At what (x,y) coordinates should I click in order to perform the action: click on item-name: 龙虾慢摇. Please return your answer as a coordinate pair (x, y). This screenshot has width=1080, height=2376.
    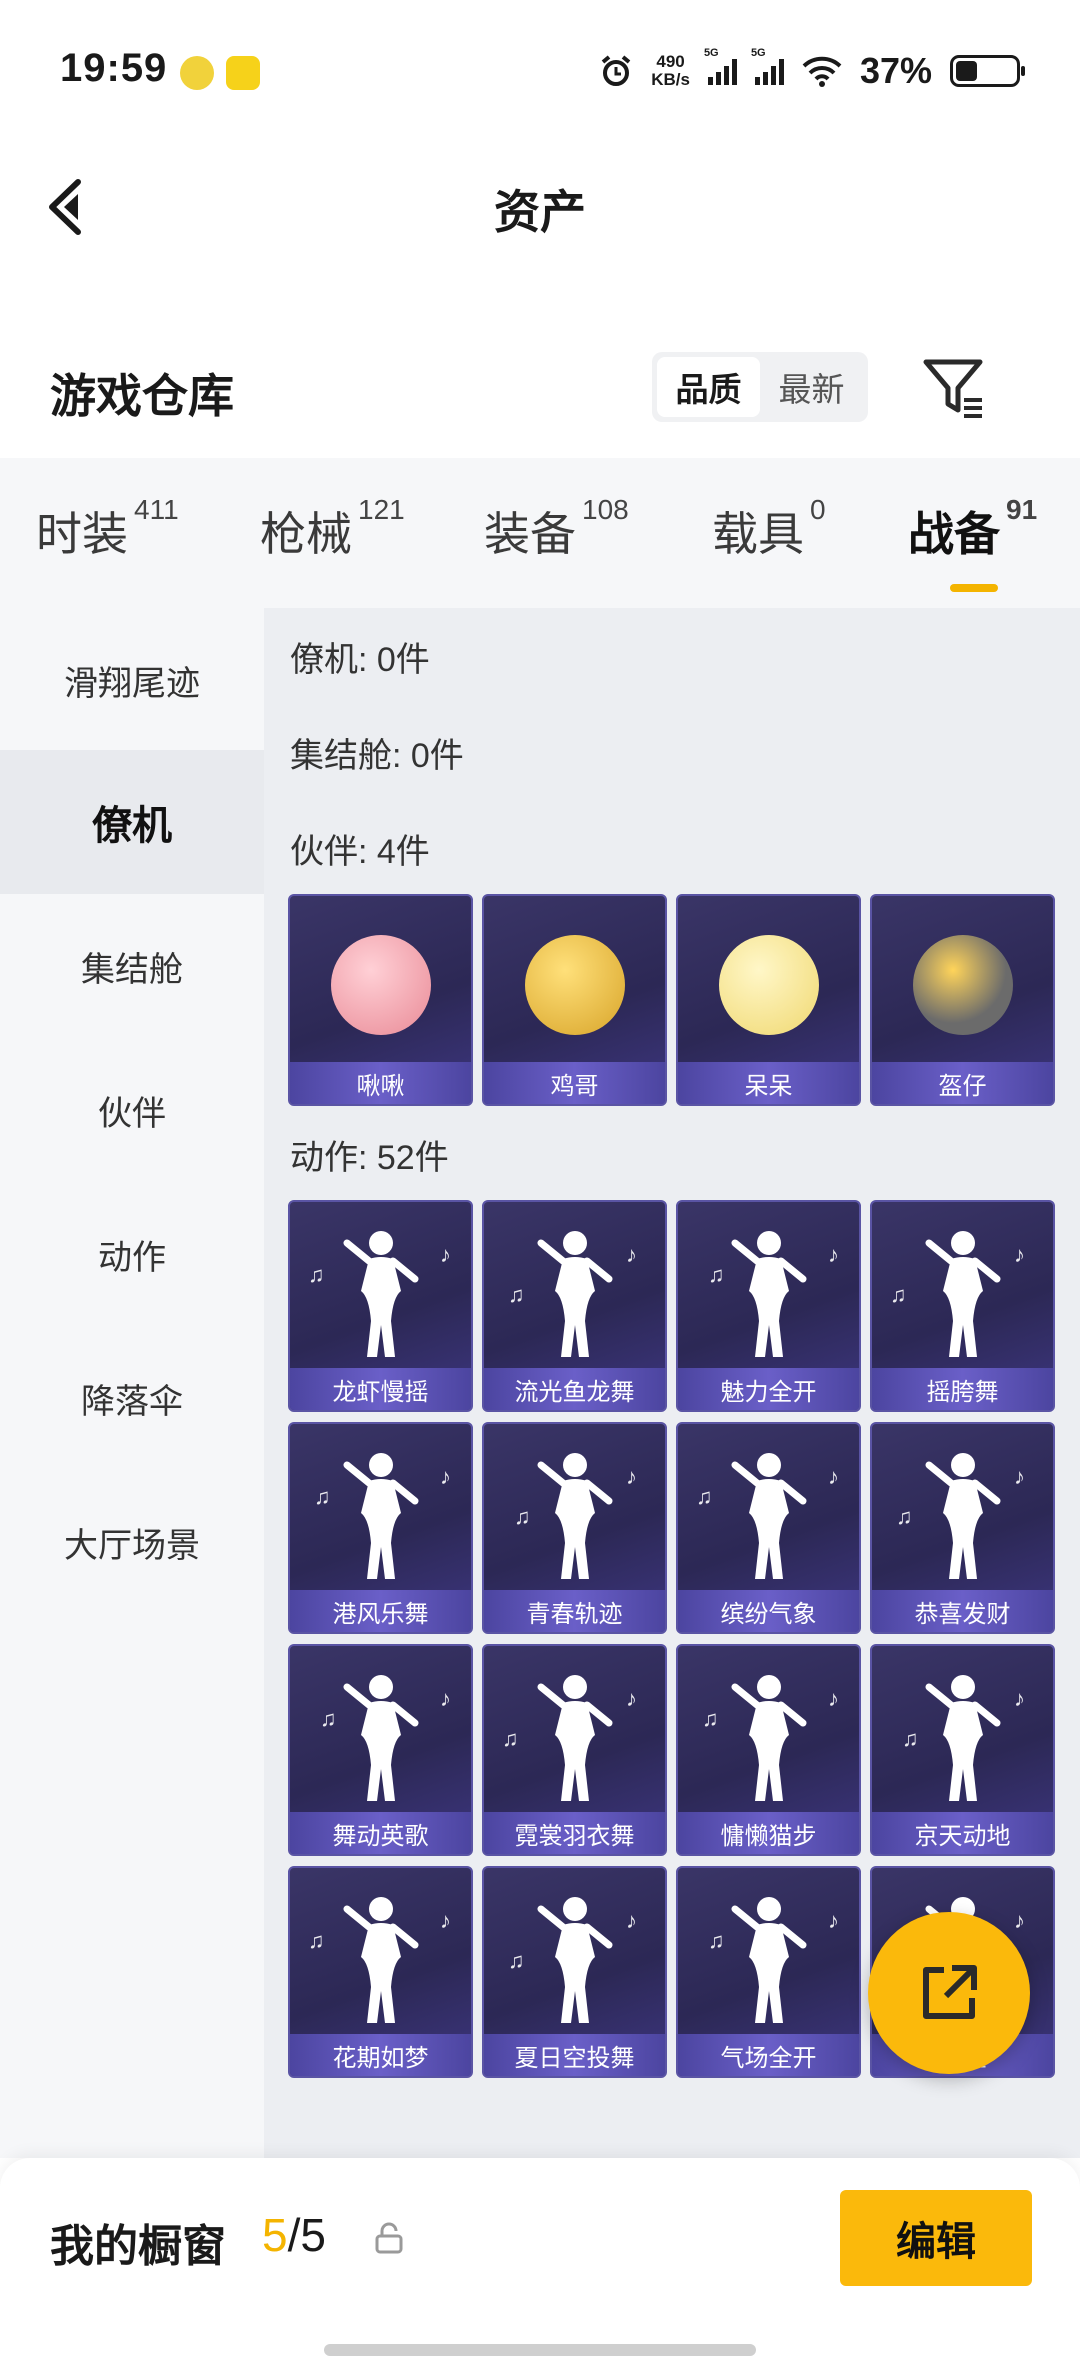
    Looking at the image, I should click on (380, 1389).